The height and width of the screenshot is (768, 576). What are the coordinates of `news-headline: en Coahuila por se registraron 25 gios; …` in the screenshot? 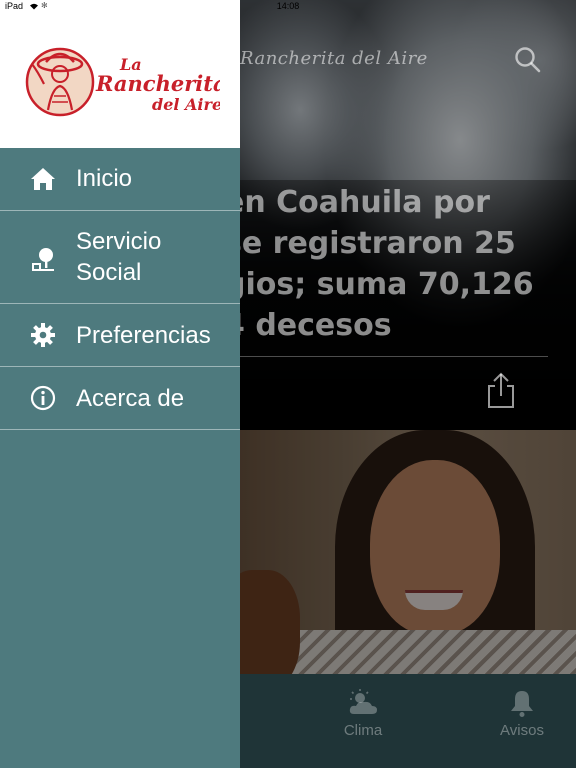 It's located at (394, 264).